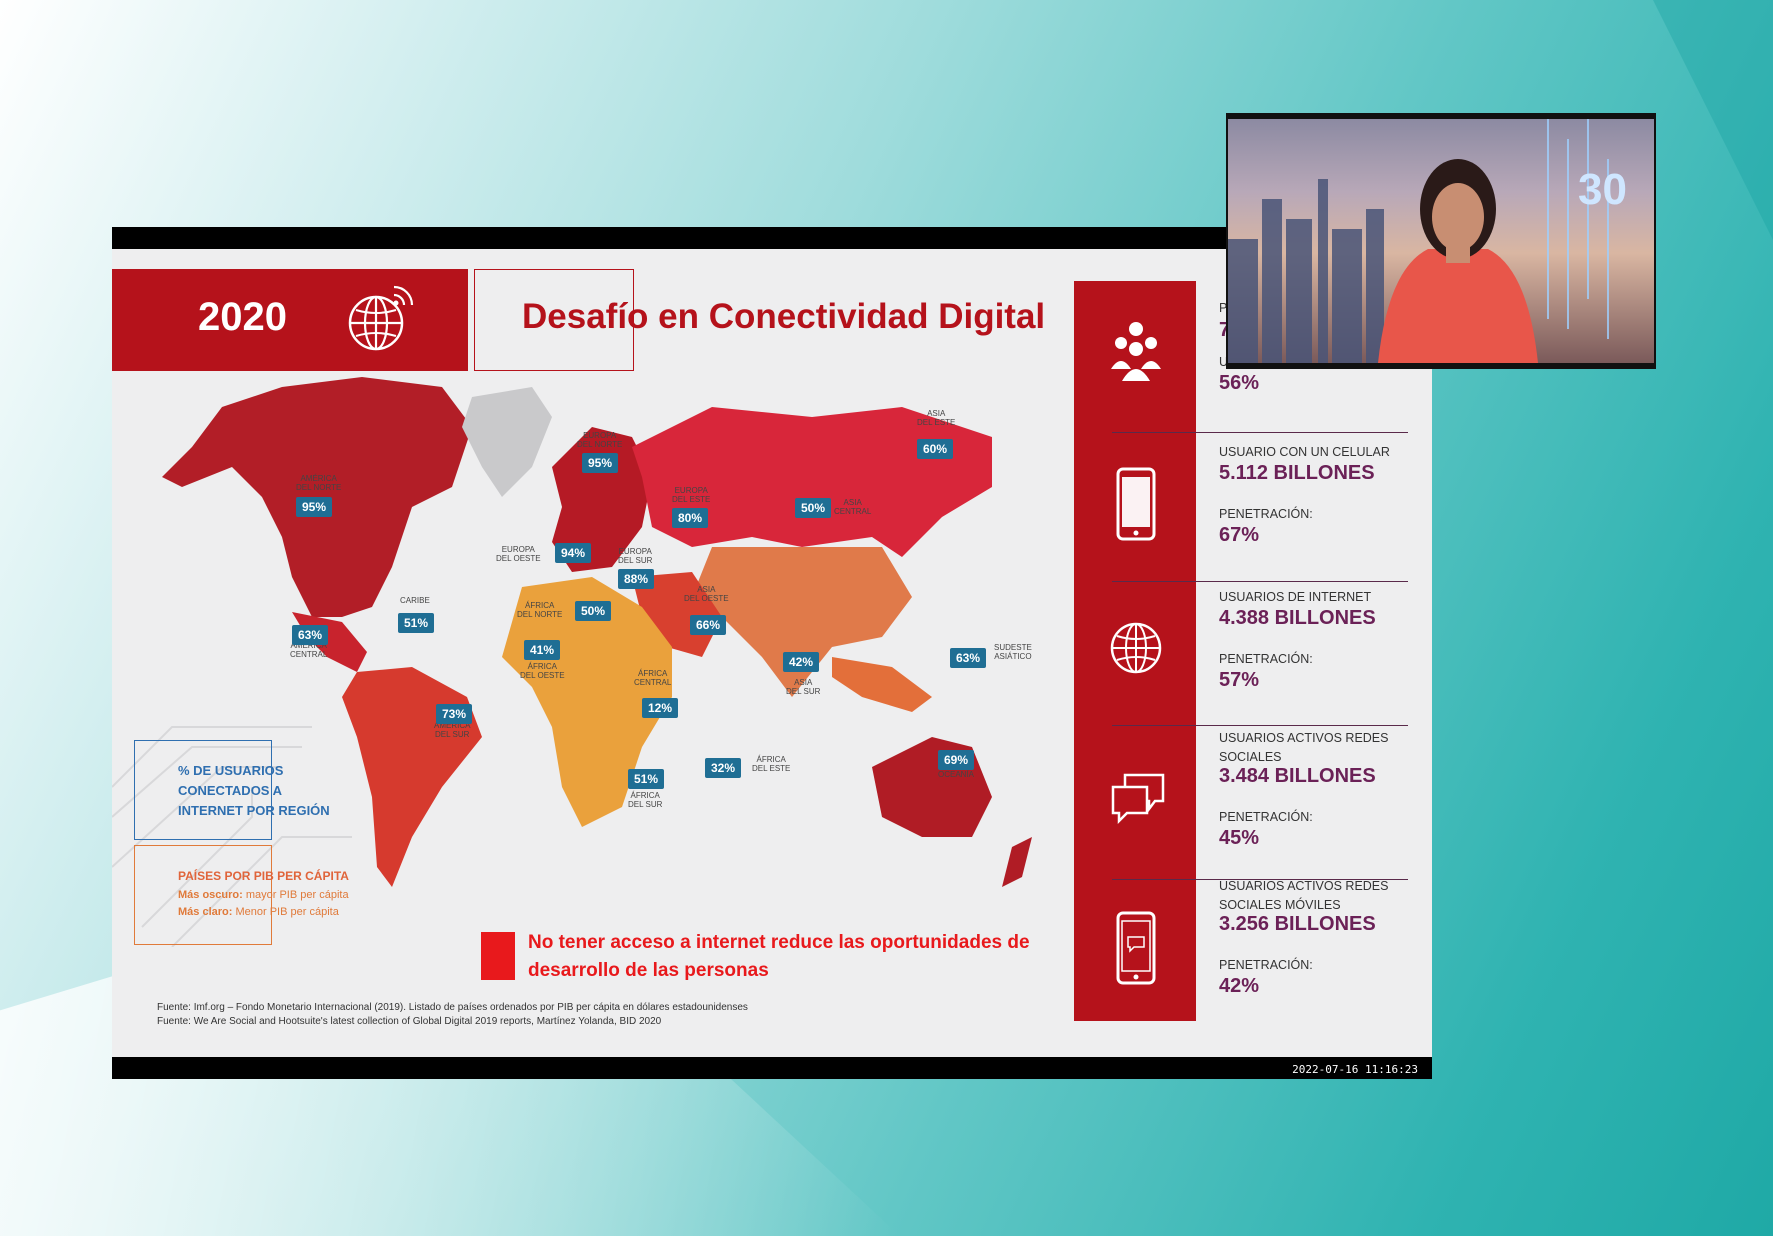  I want to click on pct-badge-south-asia: 42%, so click(801, 662).